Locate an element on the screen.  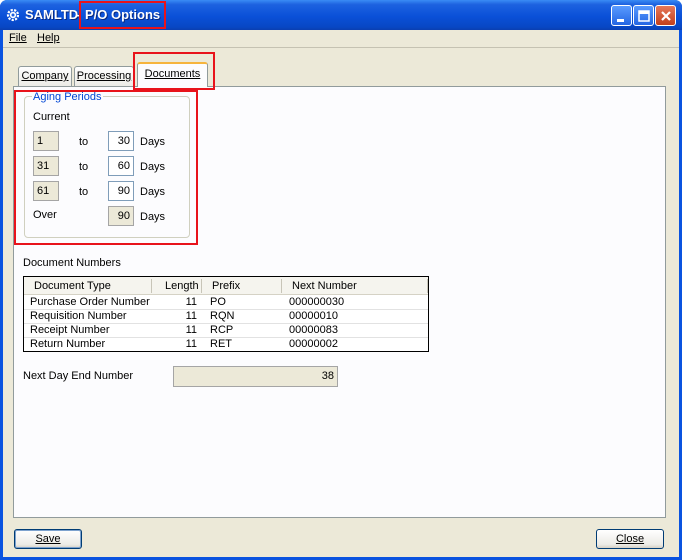
aging-row2-to-input: 60 is located at coordinates (121, 166).